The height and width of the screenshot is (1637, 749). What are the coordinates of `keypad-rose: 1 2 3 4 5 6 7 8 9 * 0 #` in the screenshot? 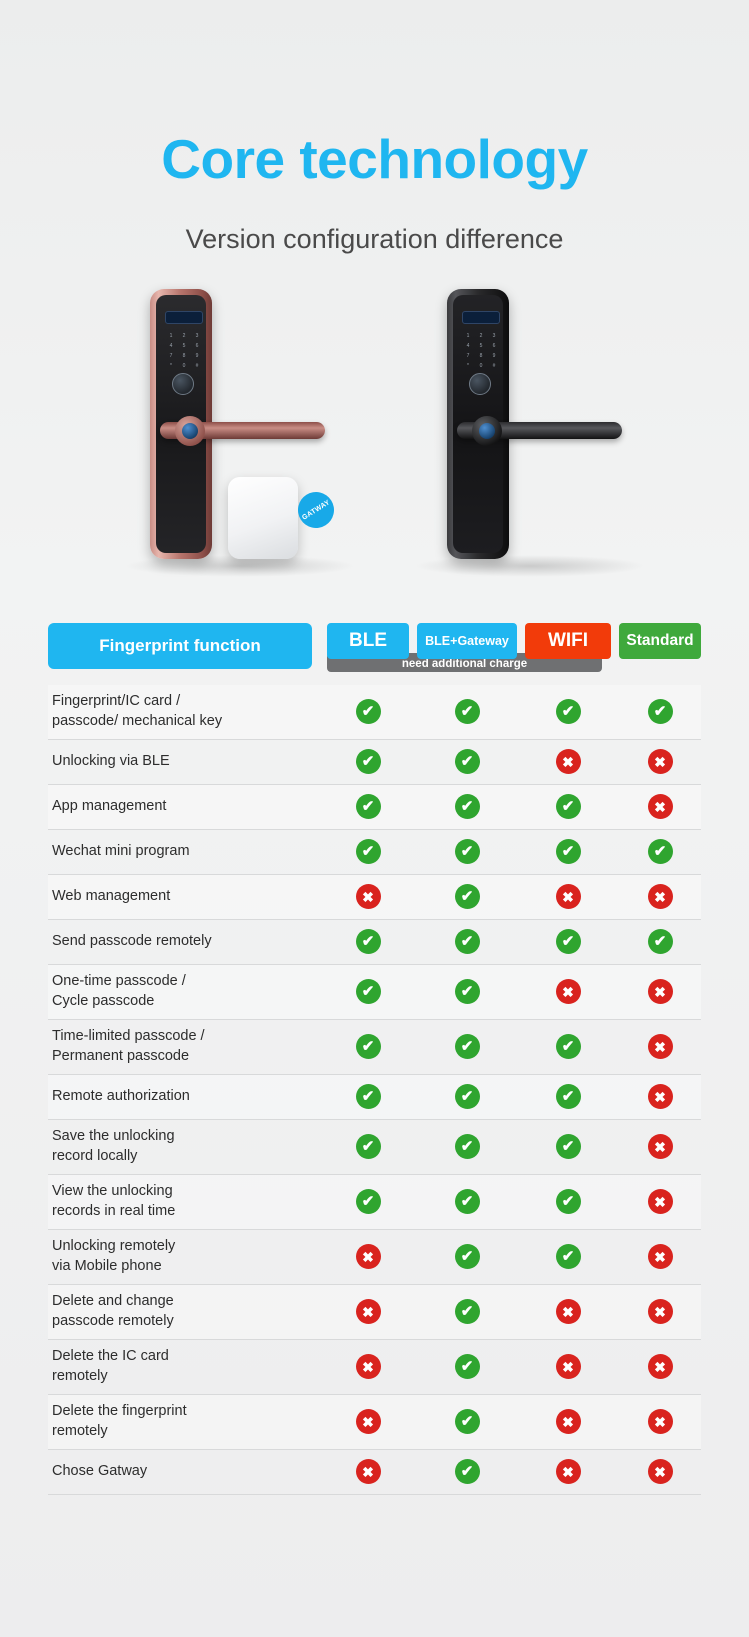 It's located at (184, 351).